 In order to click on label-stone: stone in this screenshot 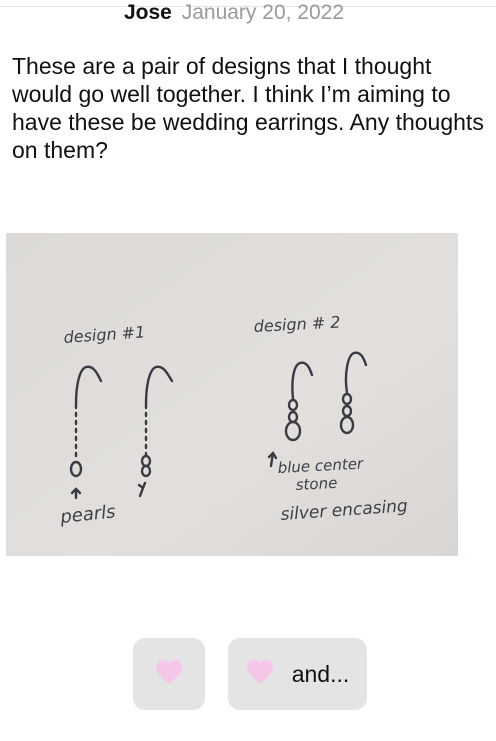, I will do `click(316, 484)`.